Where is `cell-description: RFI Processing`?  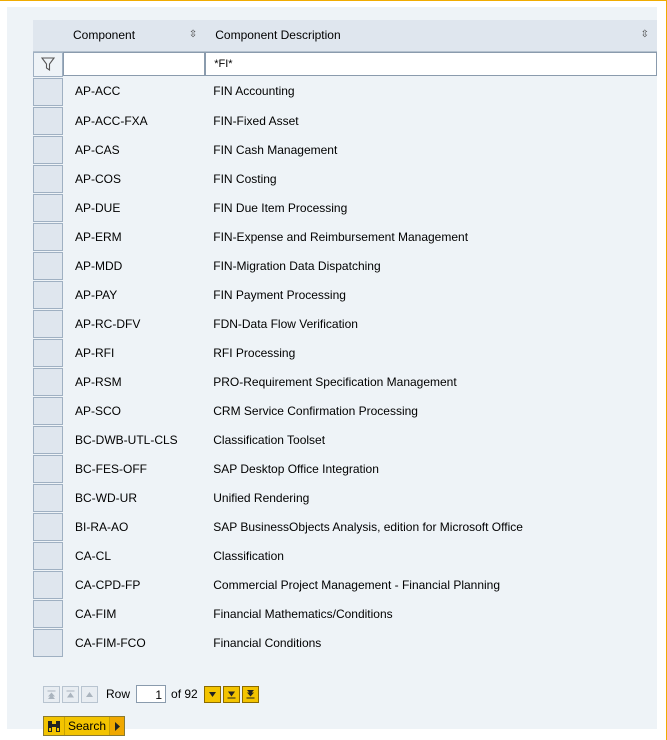
cell-description: RFI Processing is located at coordinates (431, 353).